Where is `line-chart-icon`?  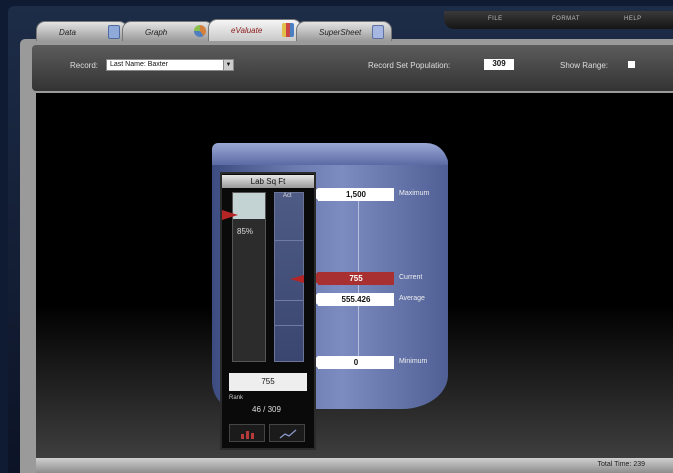
line-chart-icon is located at coordinates (288, 434).